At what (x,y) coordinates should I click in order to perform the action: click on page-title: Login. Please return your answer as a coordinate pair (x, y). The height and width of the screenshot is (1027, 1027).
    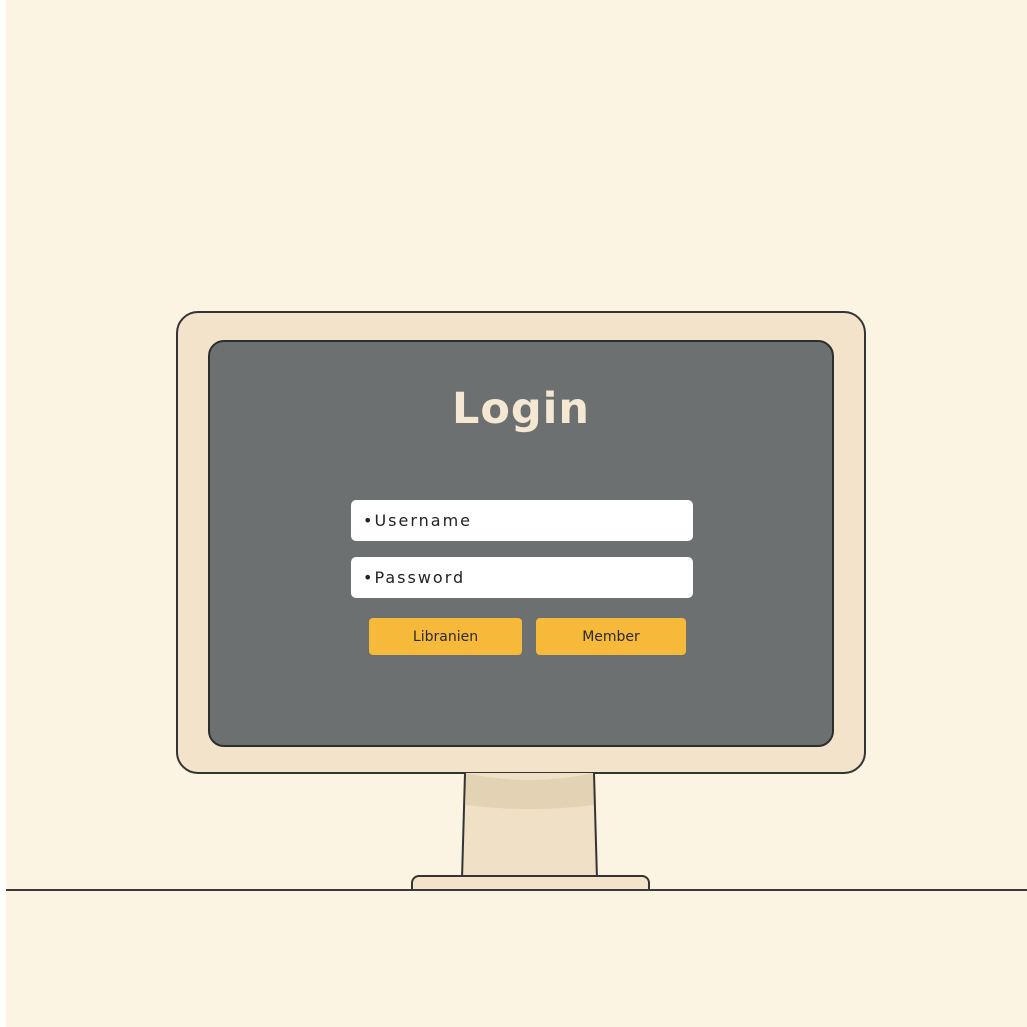
    Looking at the image, I should click on (521, 409).